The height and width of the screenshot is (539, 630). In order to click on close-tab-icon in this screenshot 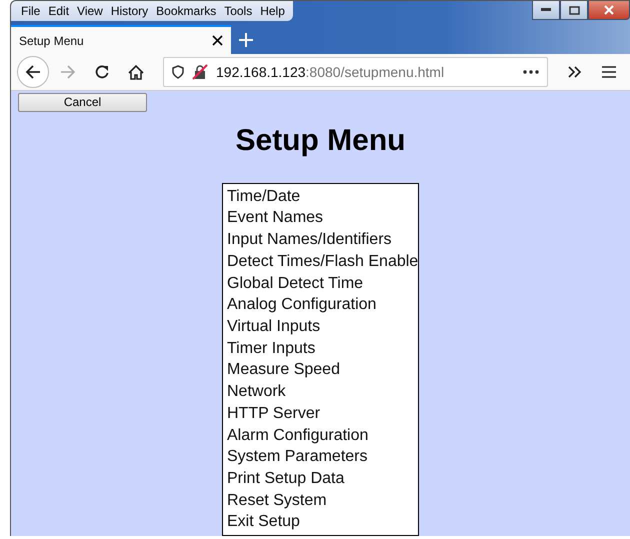, I will do `click(217, 40)`.